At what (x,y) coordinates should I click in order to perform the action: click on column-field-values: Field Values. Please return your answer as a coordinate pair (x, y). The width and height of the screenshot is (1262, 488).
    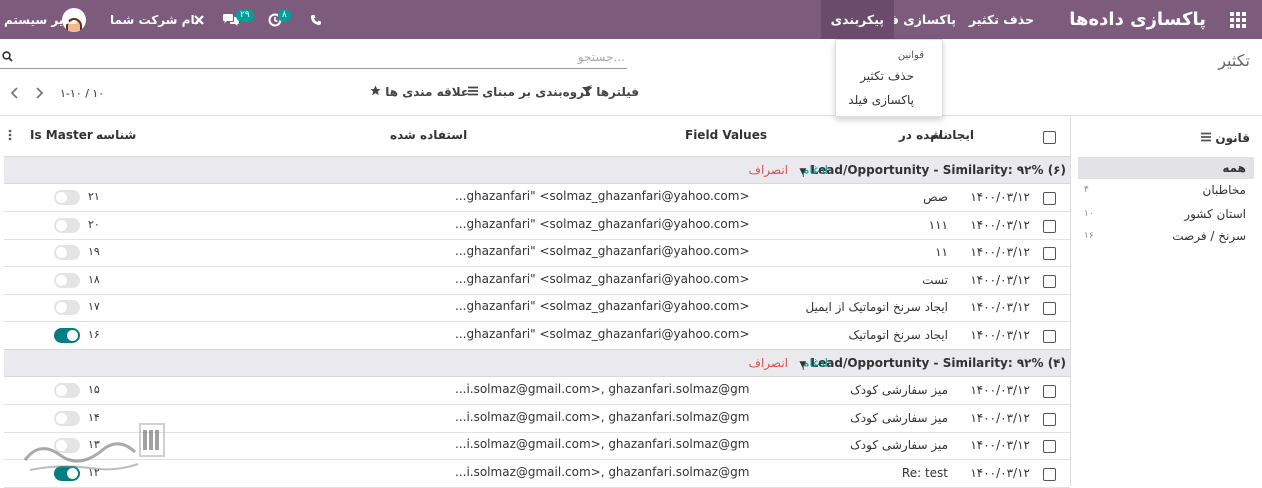
    Looking at the image, I should click on (726, 135).